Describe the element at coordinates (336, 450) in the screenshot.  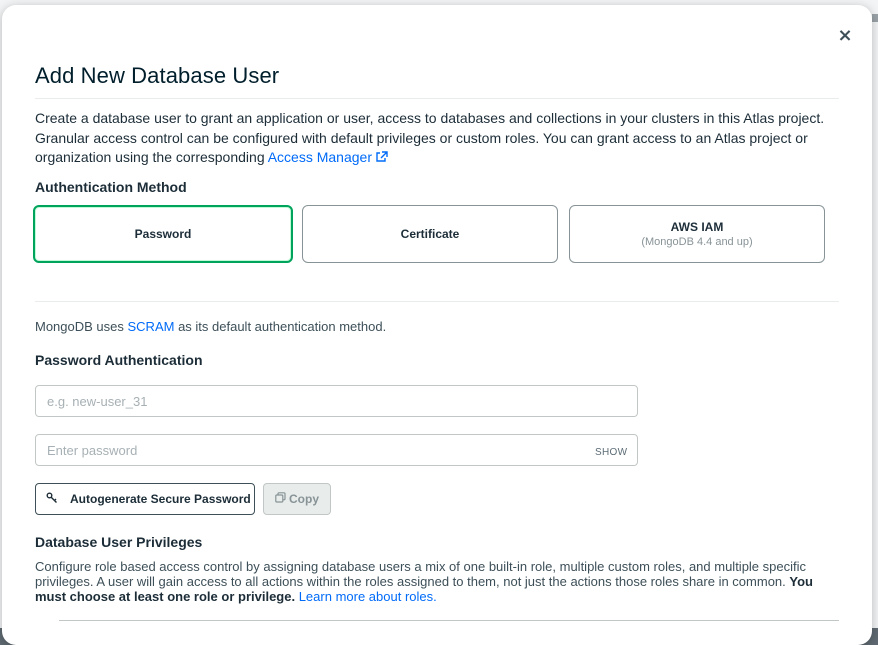
I see `password-input` at that location.